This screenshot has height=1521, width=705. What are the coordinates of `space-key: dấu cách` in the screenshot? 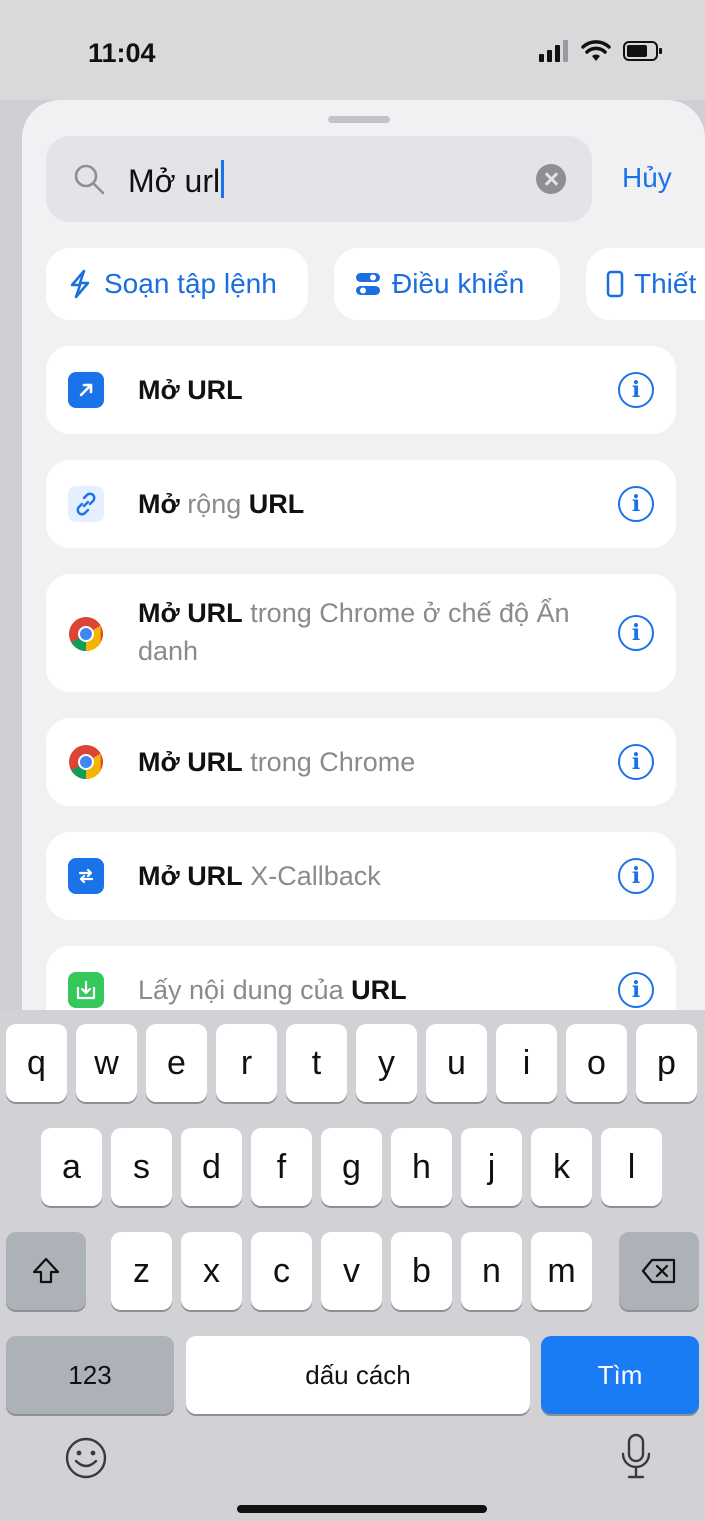 It's located at (358, 1375).